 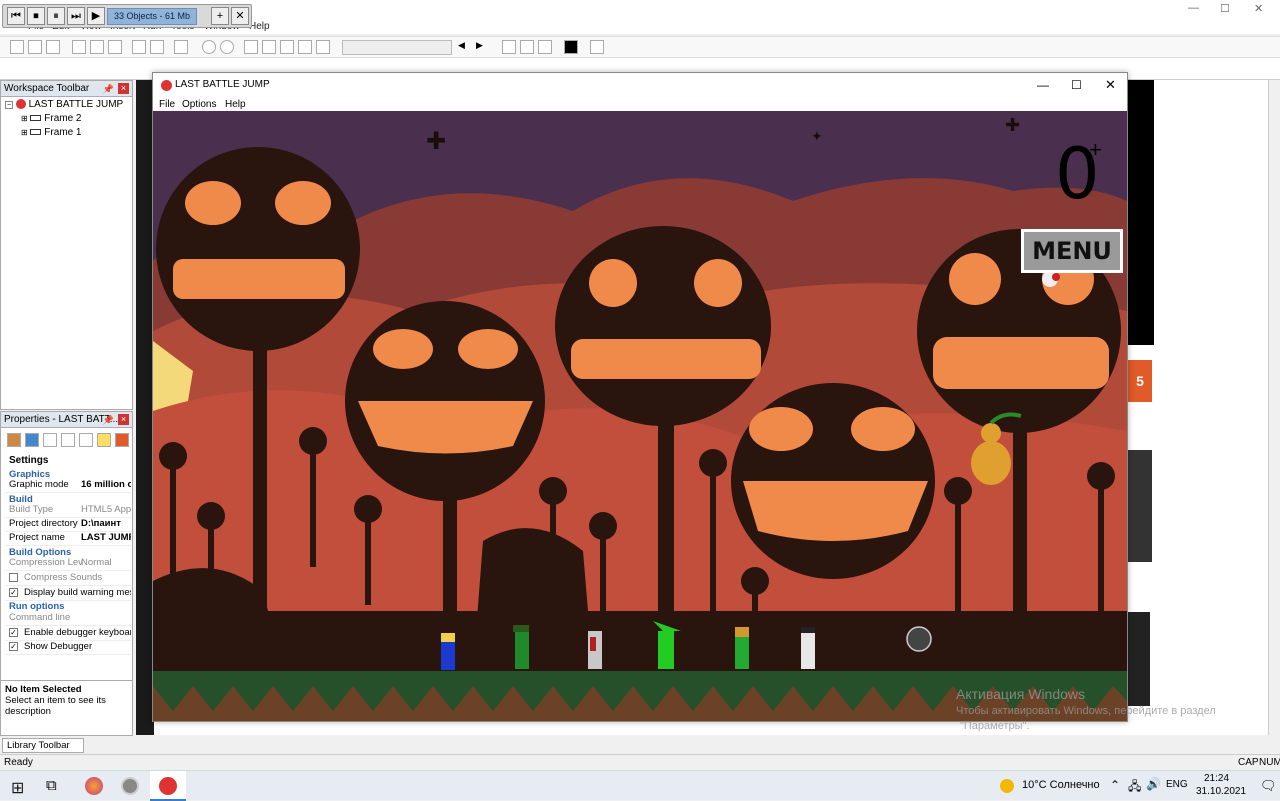 What do you see at coordinates (269, 47) in the screenshot?
I see `frame-editor-icon` at bounding box center [269, 47].